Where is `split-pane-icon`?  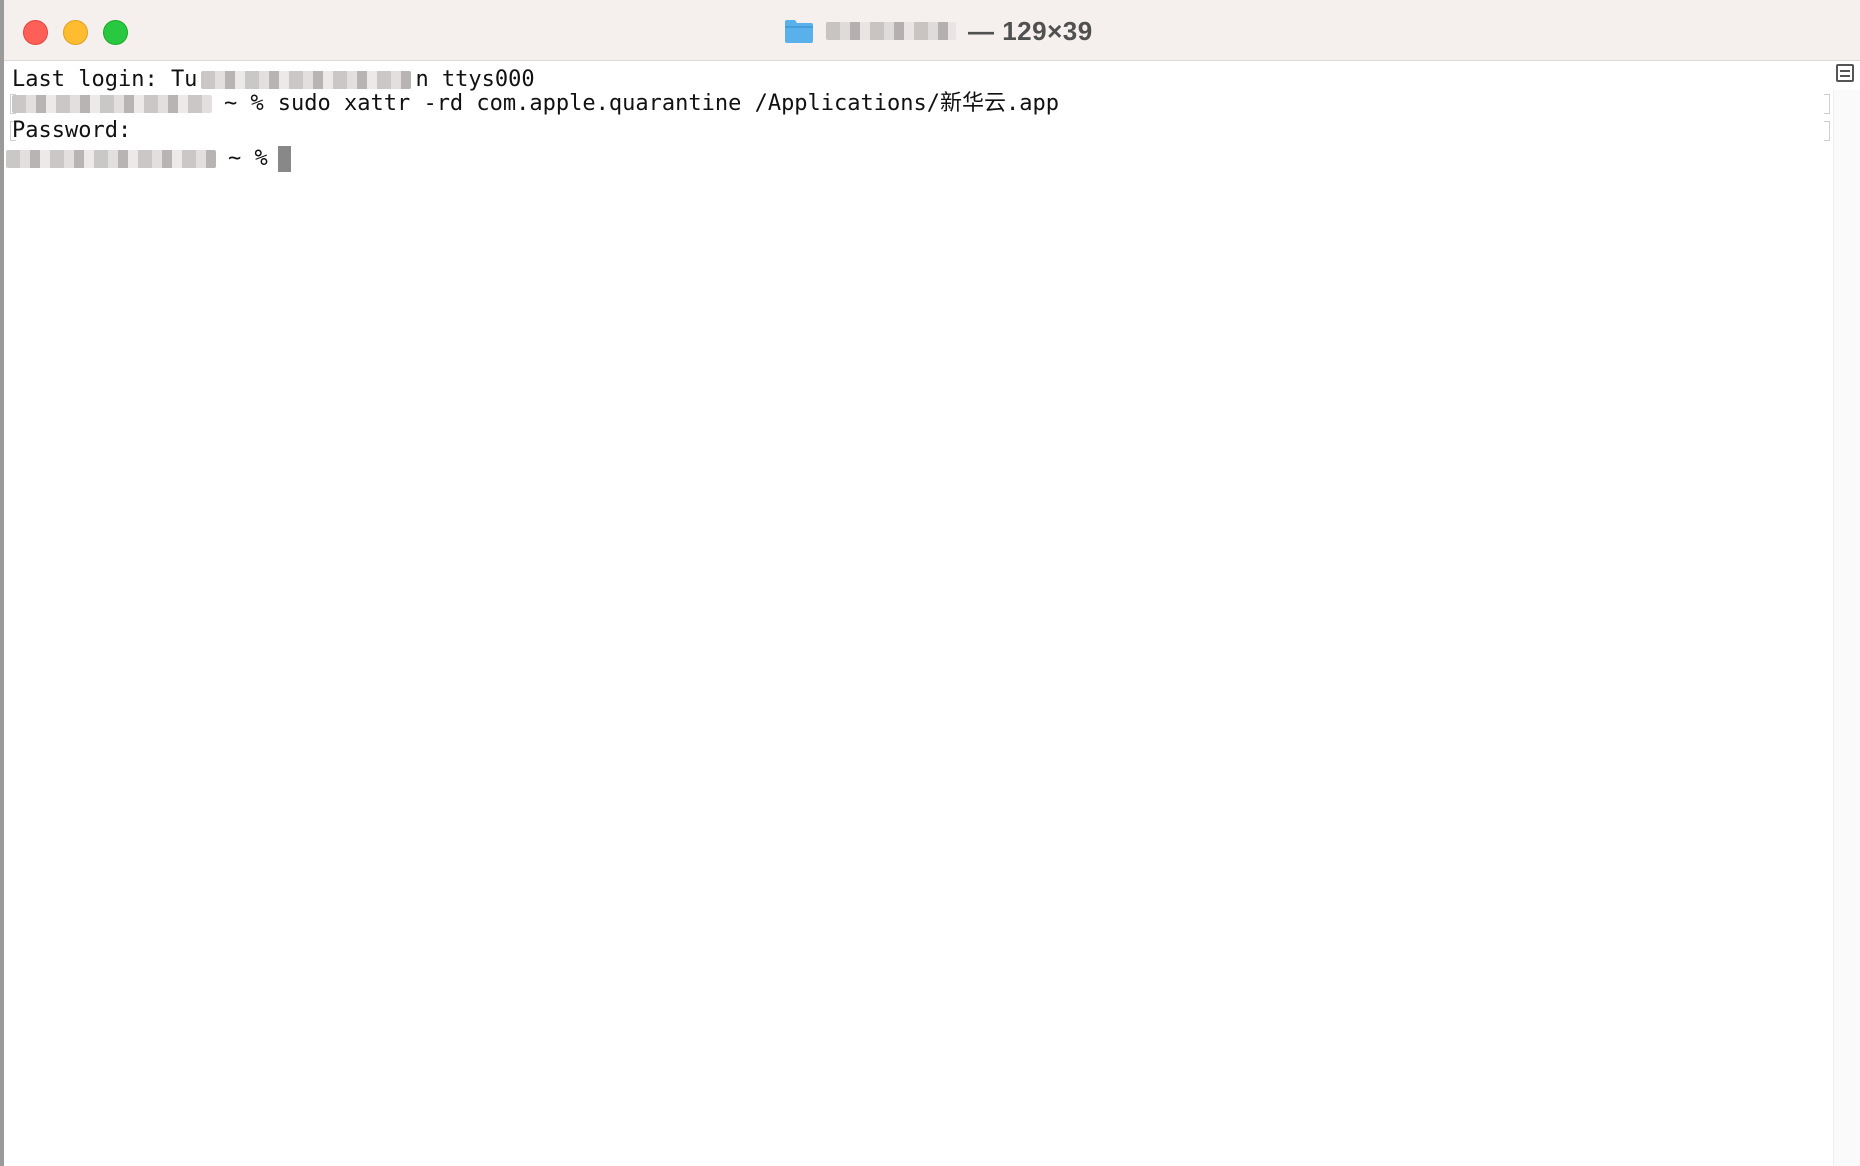
split-pane-icon is located at coordinates (1845, 73).